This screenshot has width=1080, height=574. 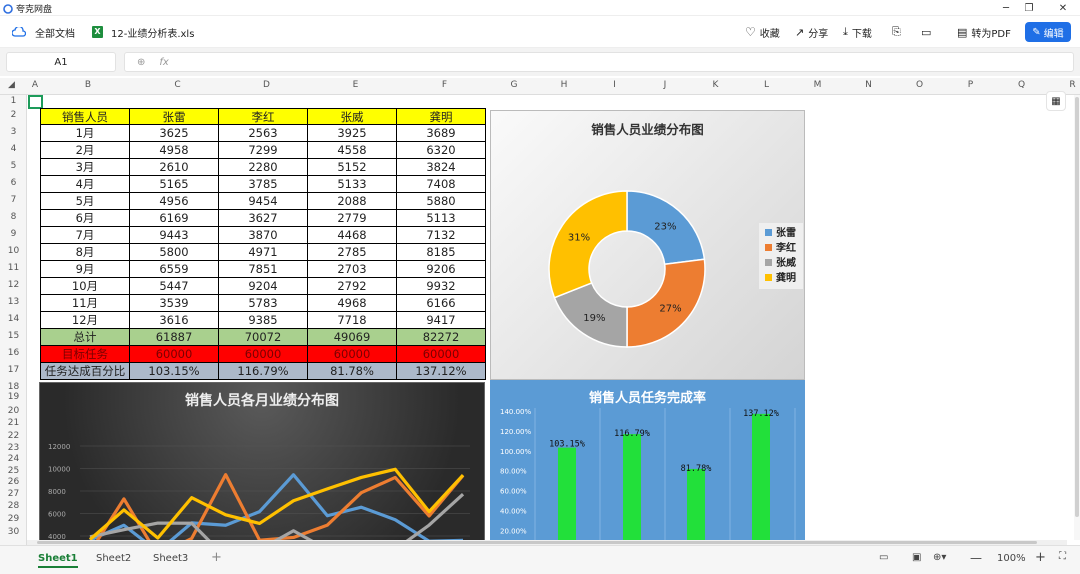 I want to click on table-header-cell: 张威, so click(x=352, y=116).